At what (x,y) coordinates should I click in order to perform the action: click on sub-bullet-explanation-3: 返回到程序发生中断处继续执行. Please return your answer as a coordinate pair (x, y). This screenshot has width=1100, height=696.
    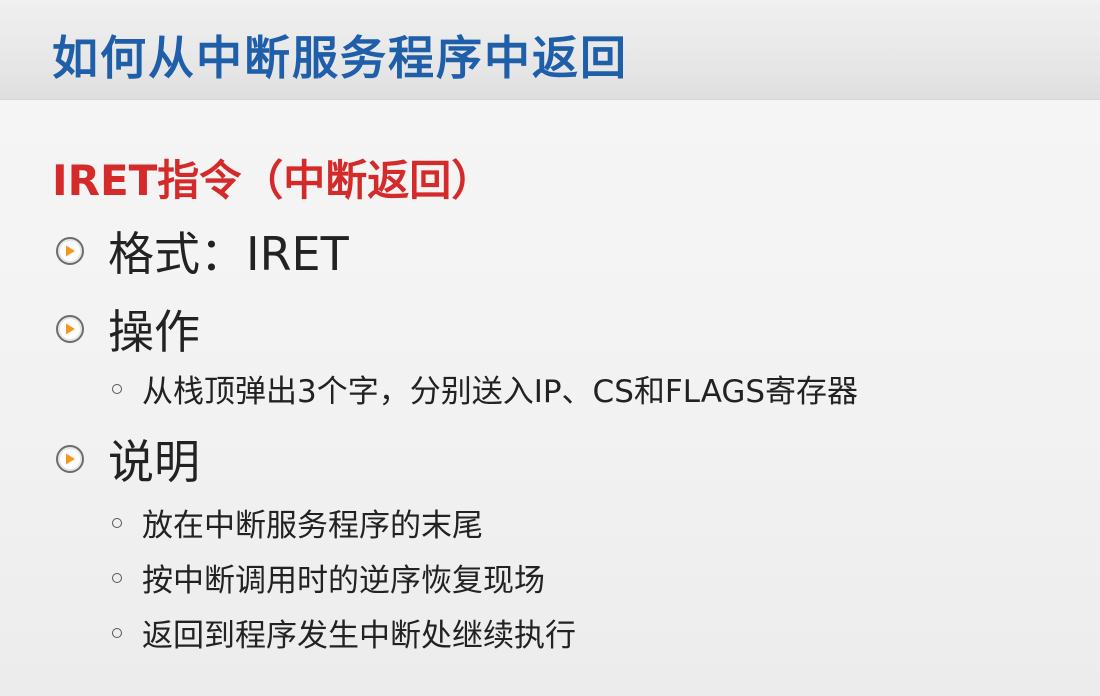
    Looking at the image, I should click on (344, 632).